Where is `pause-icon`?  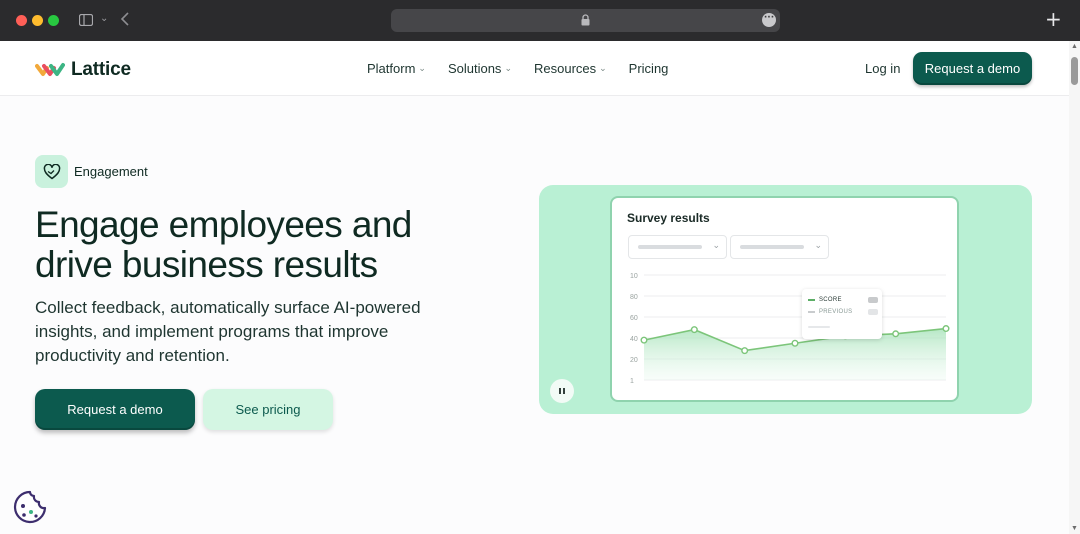
pause-icon is located at coordinates (562, 391).